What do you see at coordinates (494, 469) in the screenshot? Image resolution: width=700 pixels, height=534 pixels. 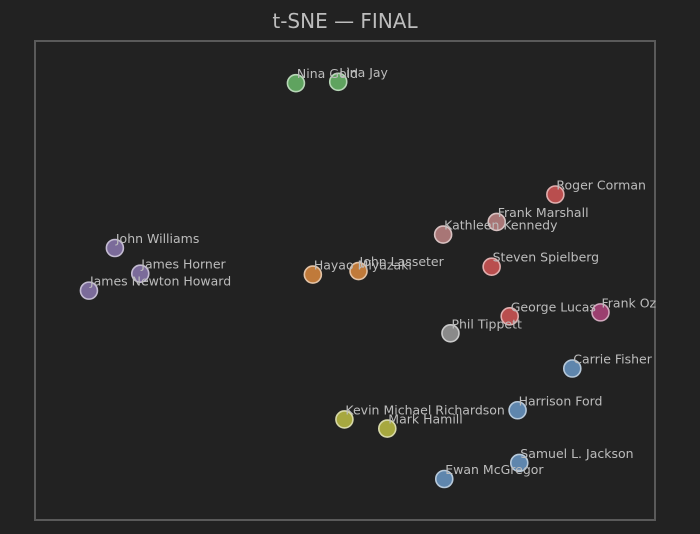 I see `point-label-ewan-mcgregor: Ewan McGregor` at bounding box center [494, 469].